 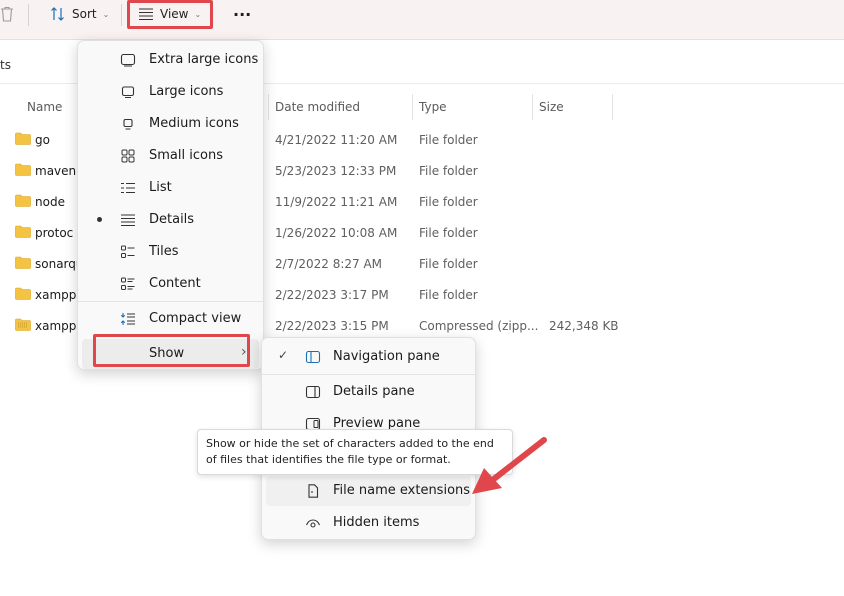 I want to click on sort-icon, so click(x=57, y=14).